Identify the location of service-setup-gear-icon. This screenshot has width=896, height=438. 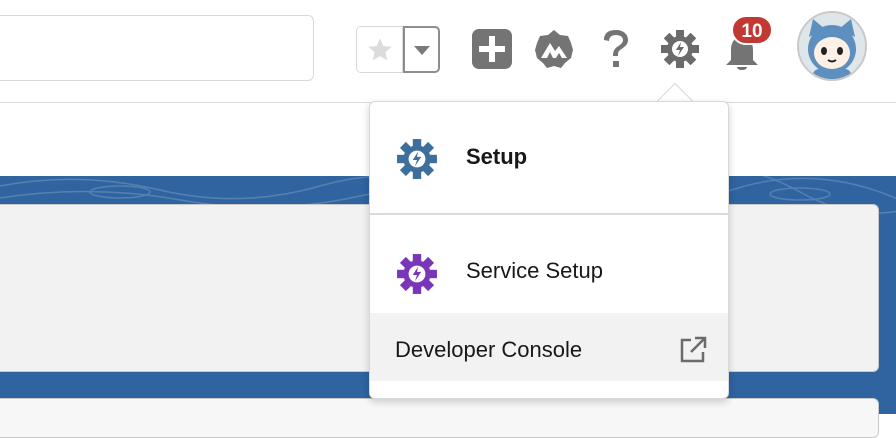
(417, 274).